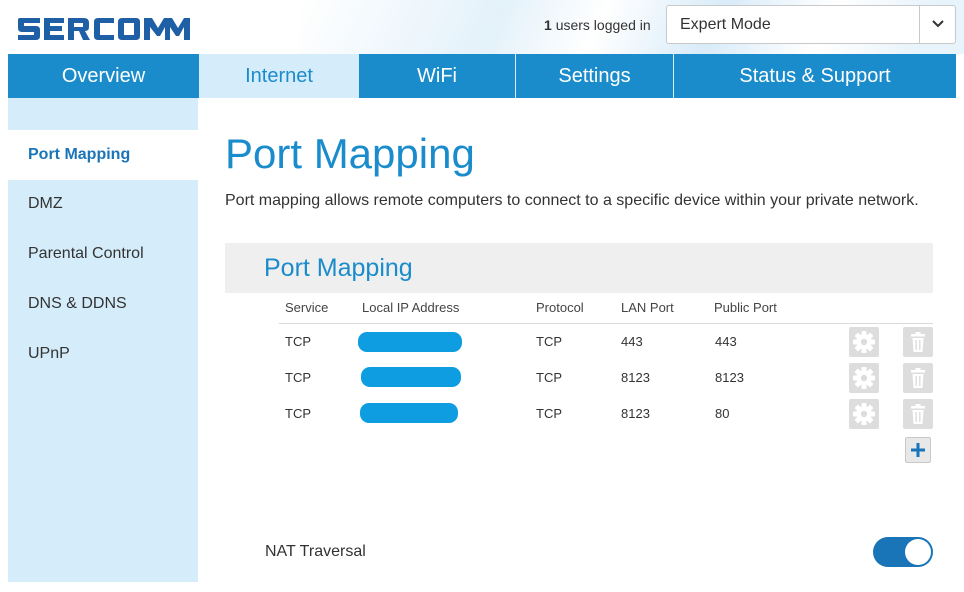 The width and height of the screenshot is (964, 592). I want to click on table-header-divider, so click(606, 323).